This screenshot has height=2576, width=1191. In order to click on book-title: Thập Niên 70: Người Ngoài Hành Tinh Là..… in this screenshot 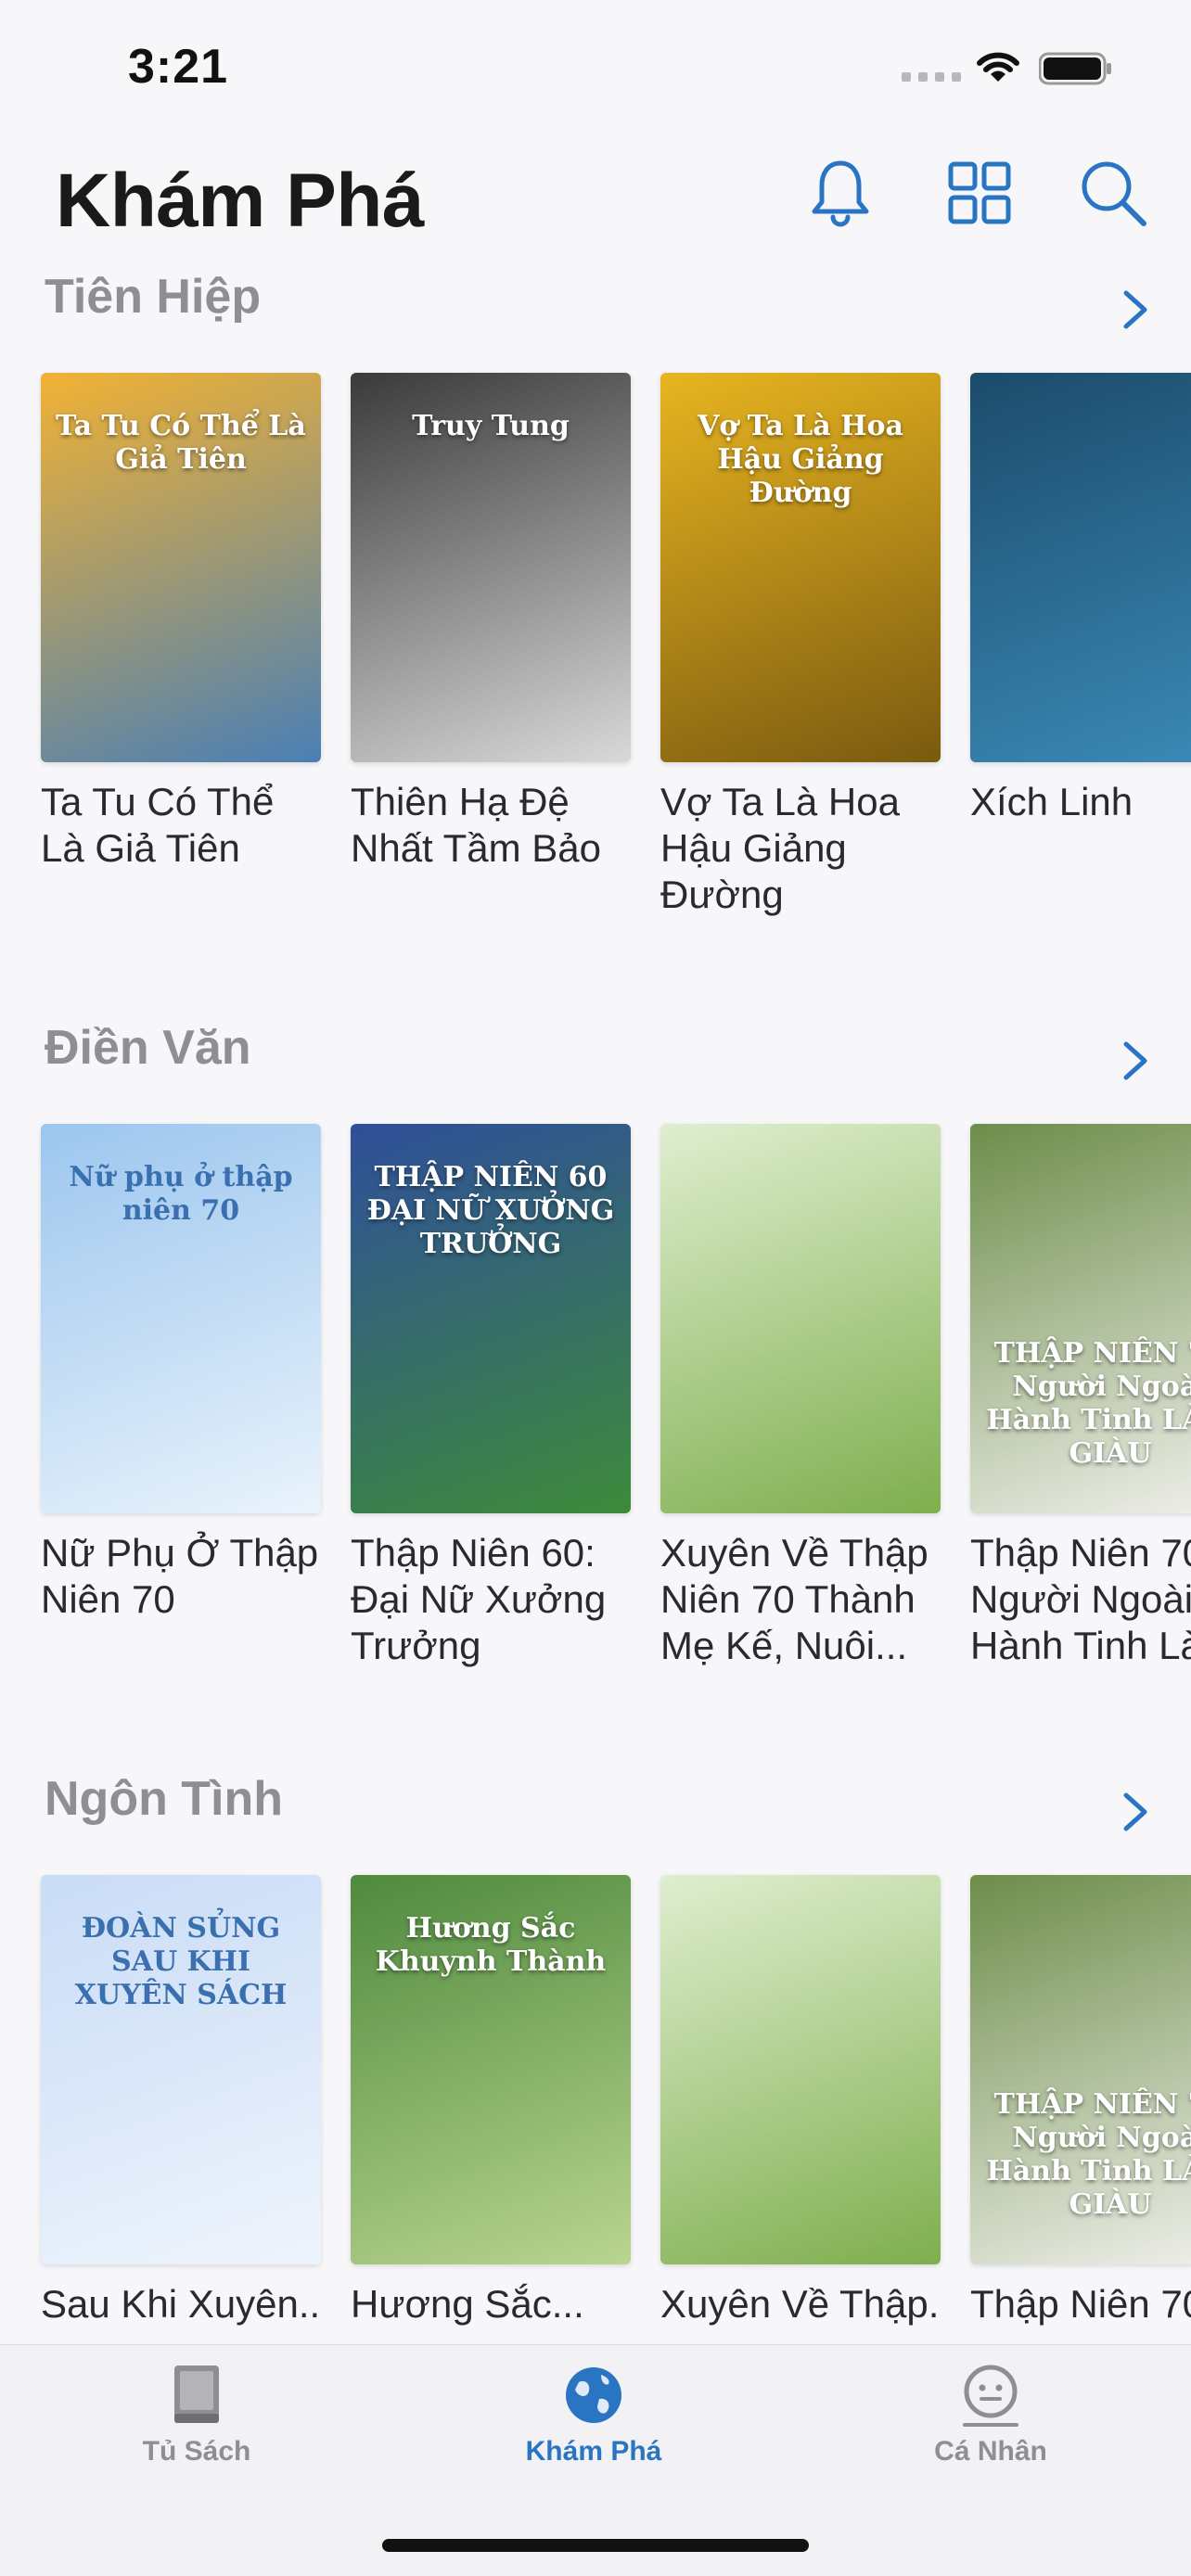, I will do `click(1080, 1599)`.